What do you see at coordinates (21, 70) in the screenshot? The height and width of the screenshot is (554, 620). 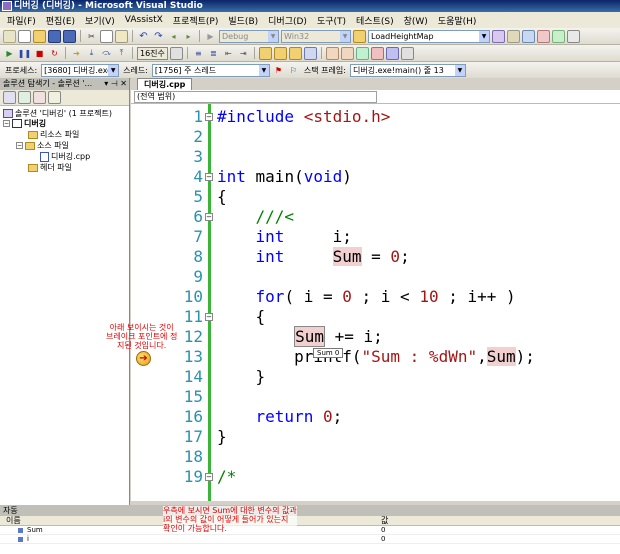 I see `process-label: 프로세스:` at bounding box center [21, 70].